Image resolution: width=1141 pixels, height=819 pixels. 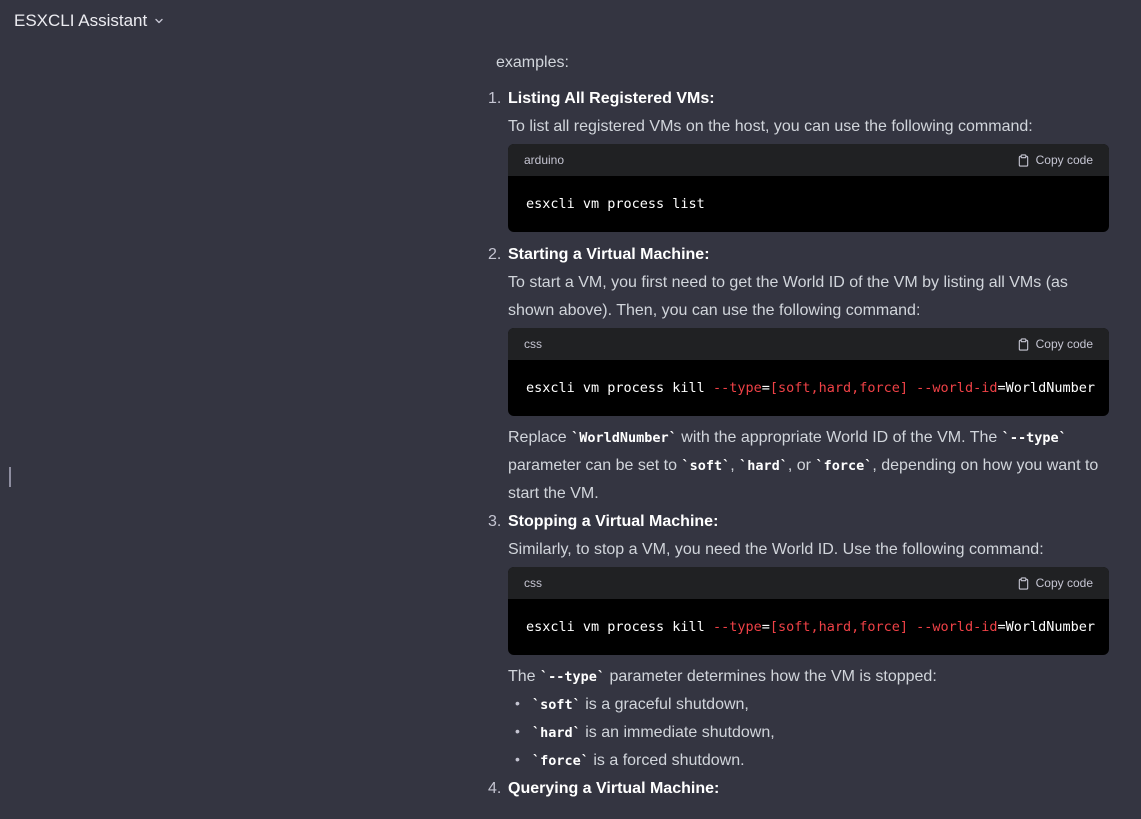 I want to click on code-language: arduino, so click(x=544, y=160).